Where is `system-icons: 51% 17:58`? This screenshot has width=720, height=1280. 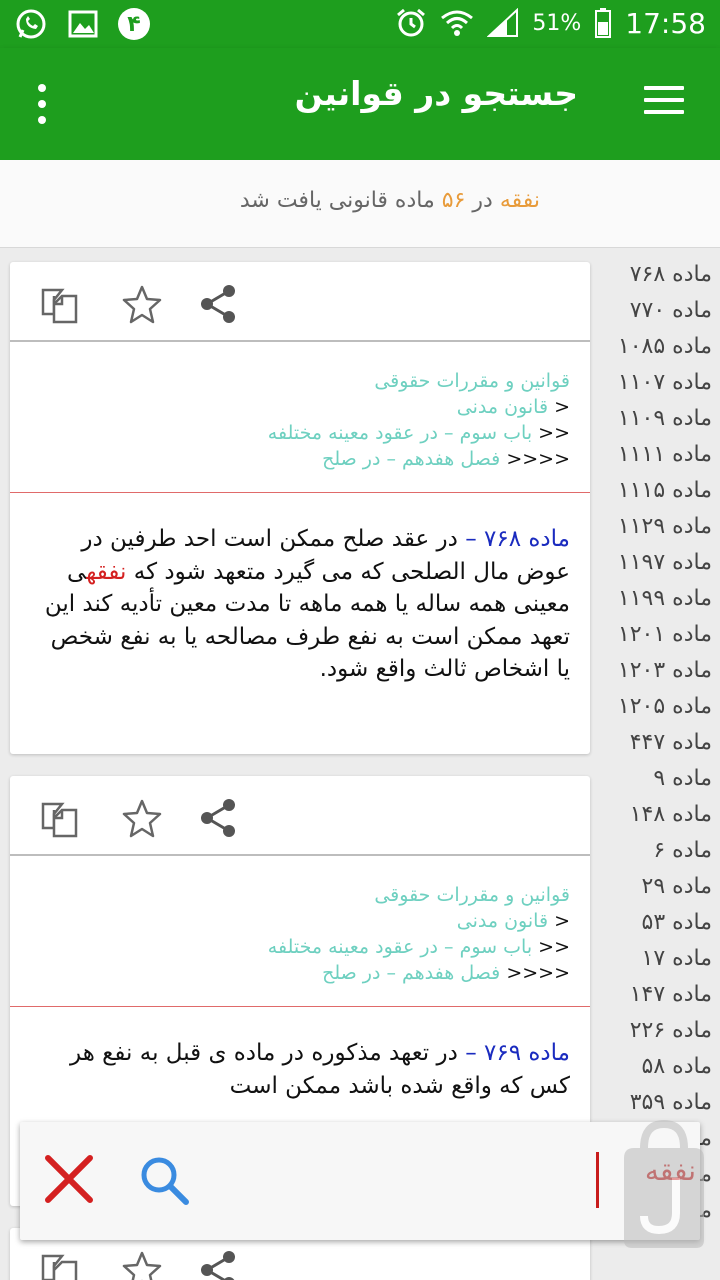
system-icons: 51% 17:58 is located at coordinates (550, 23).